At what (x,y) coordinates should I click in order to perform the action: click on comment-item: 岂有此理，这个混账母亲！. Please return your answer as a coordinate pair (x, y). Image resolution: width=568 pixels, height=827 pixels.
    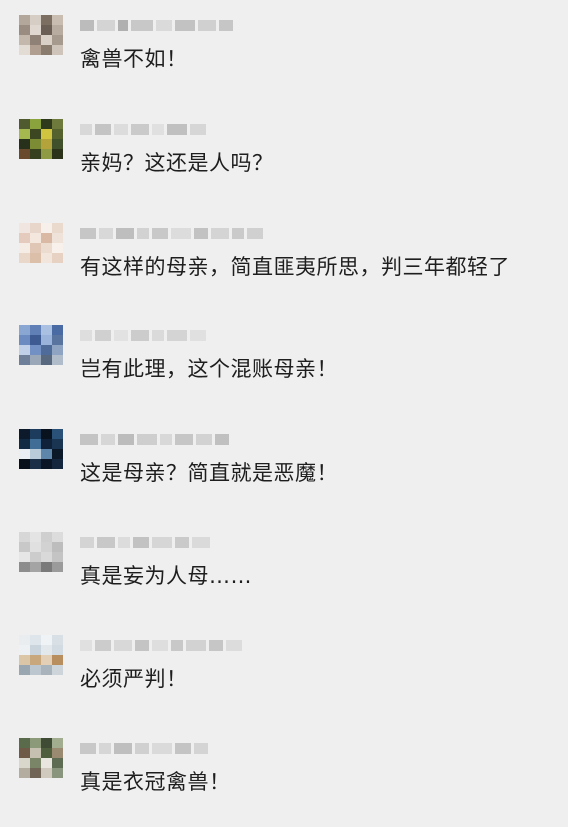
    Looking at the image, I should click on (284, 362).